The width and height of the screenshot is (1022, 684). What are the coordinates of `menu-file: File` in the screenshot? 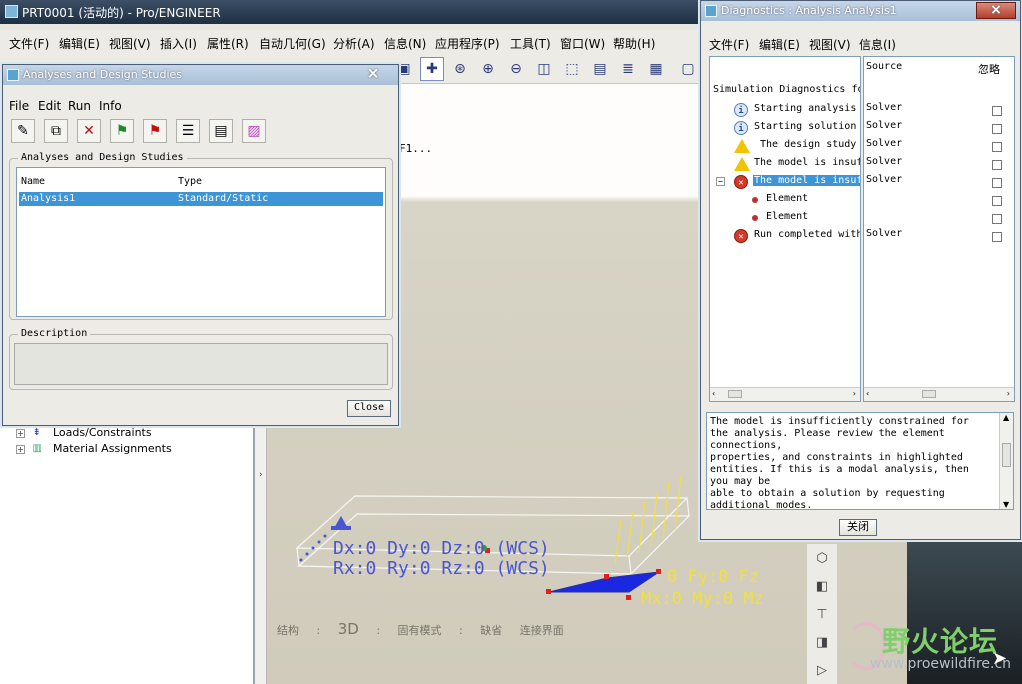 It's located at (19, 106).